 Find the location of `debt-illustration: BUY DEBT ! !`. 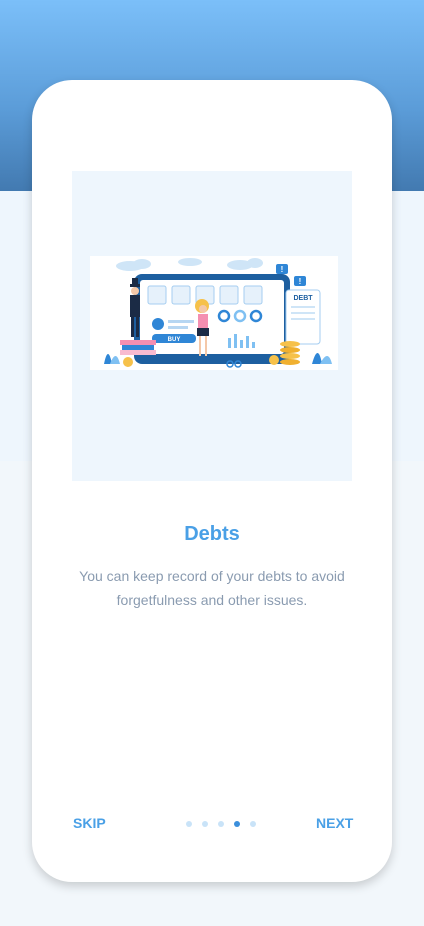

debt-illustration: BUY DEBT ! ! is located at coordinates (214, 313).